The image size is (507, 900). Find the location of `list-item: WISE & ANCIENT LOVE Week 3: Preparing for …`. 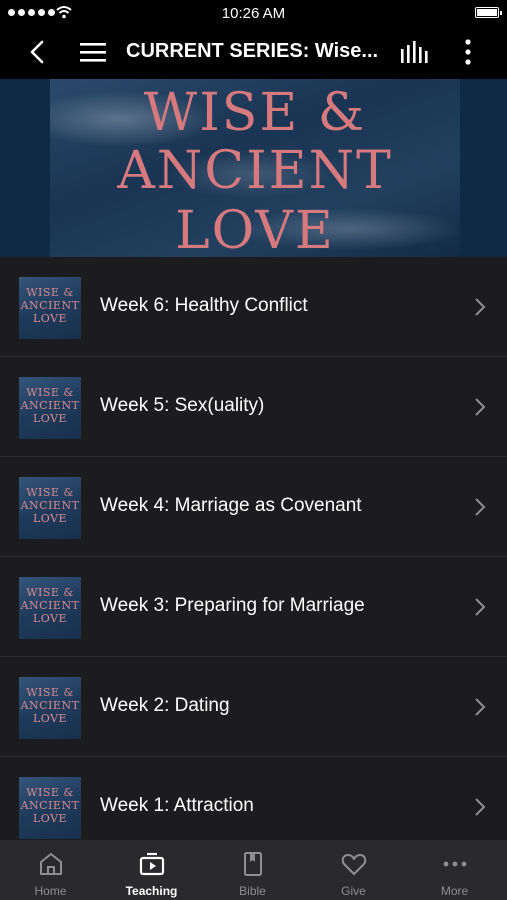

list-item: WISE & ANCIENT LOVE Week 3: Preparing for … is located at coordinates (253, 607).